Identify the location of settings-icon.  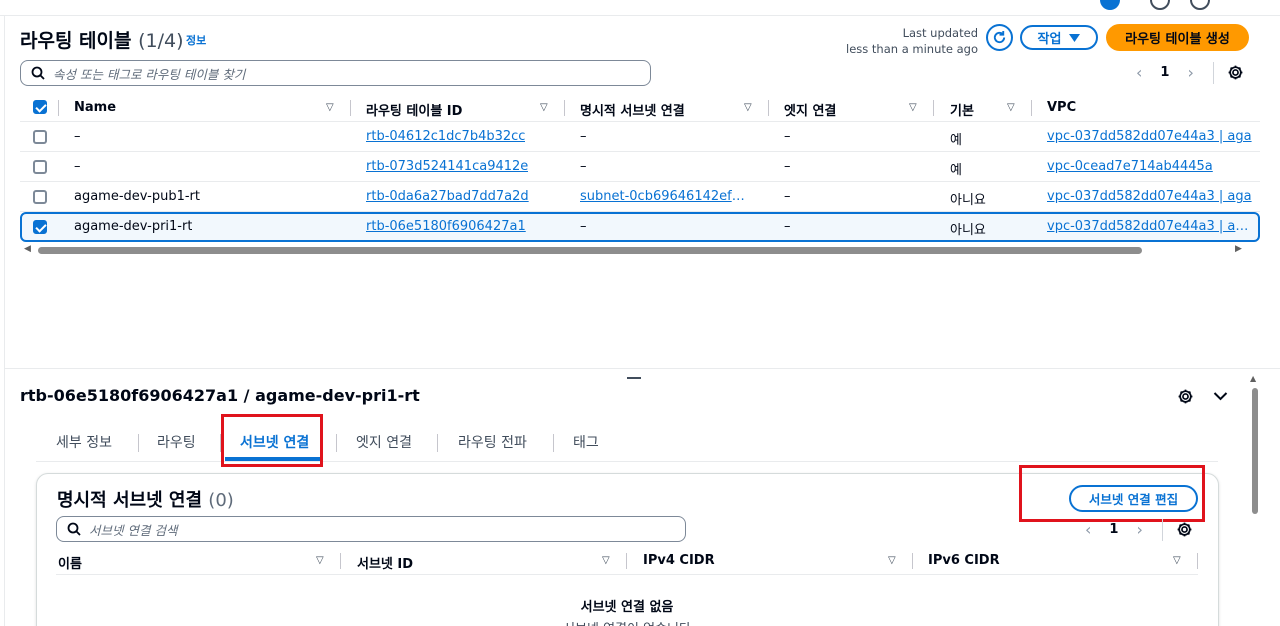
(1200, 5).